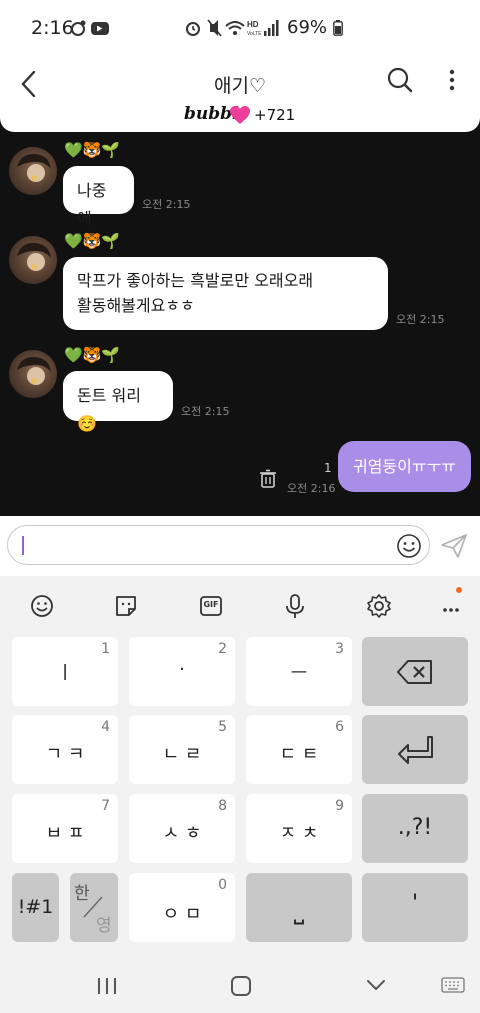 The height and width of the screenshot is (1013, 480). What do you see at coordinates (339, 806) in the screenshot?
I see `key-number: 9` at bounding box center [339, 806].